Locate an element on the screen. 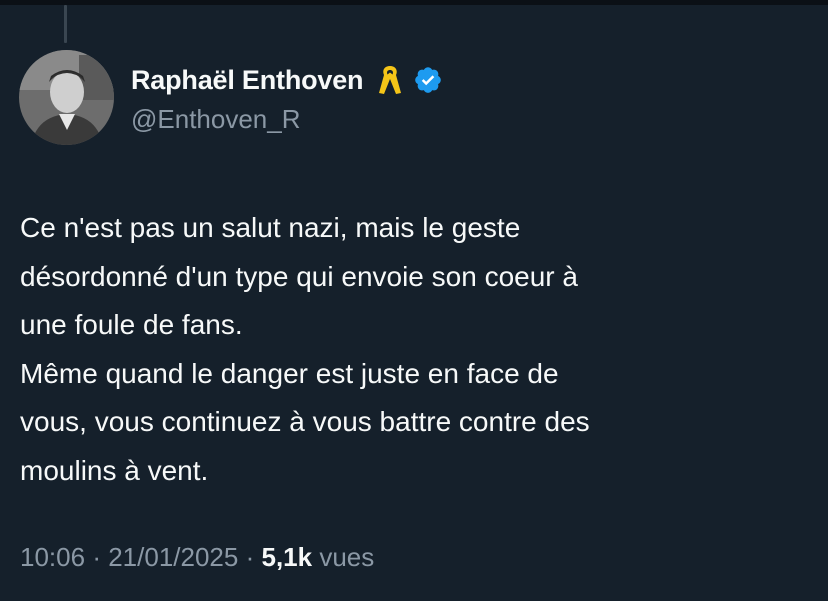 The width and height of the screenshot is (828, 601). tweet-date: 21/01/2025 is located at coordinates (173, 557).